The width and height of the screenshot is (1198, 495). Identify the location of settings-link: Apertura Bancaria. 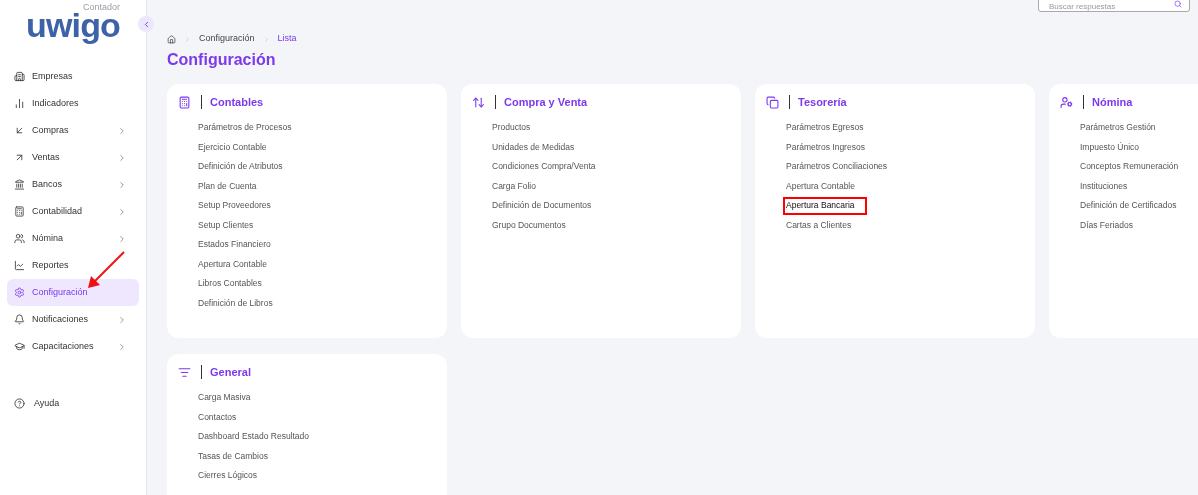
(825, 206).